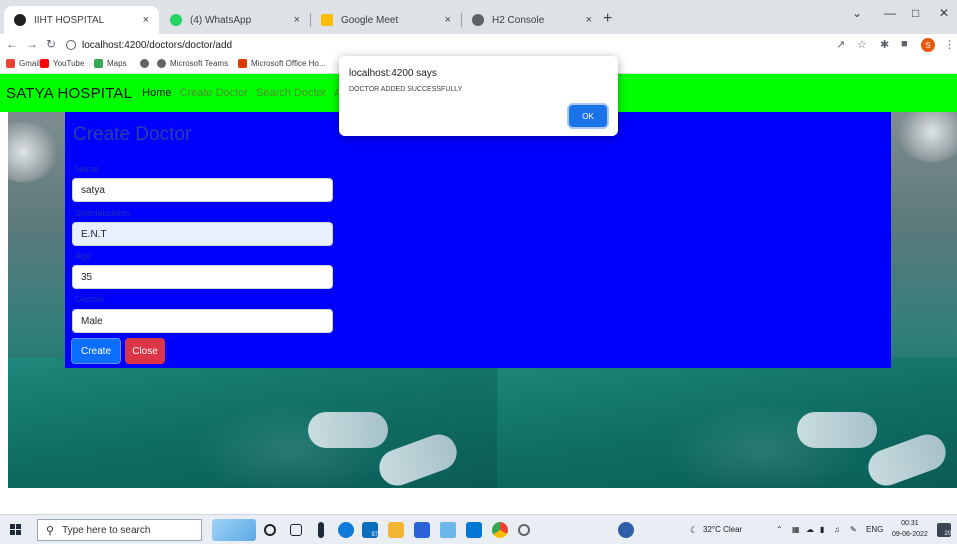 This screenshot has width=957, height=544. Describe the element at coordinates (500, 530) in the screenshot. I see `chrome-icon` at that location.